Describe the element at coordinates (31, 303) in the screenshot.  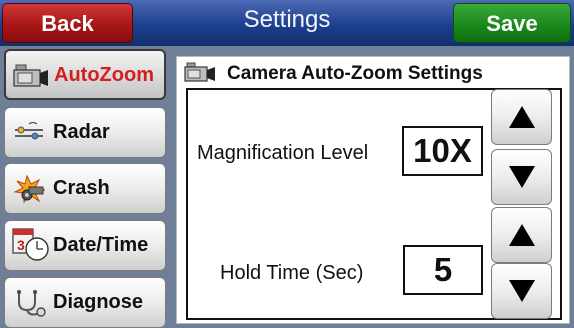
I see `stethoscope-icon` at that location.